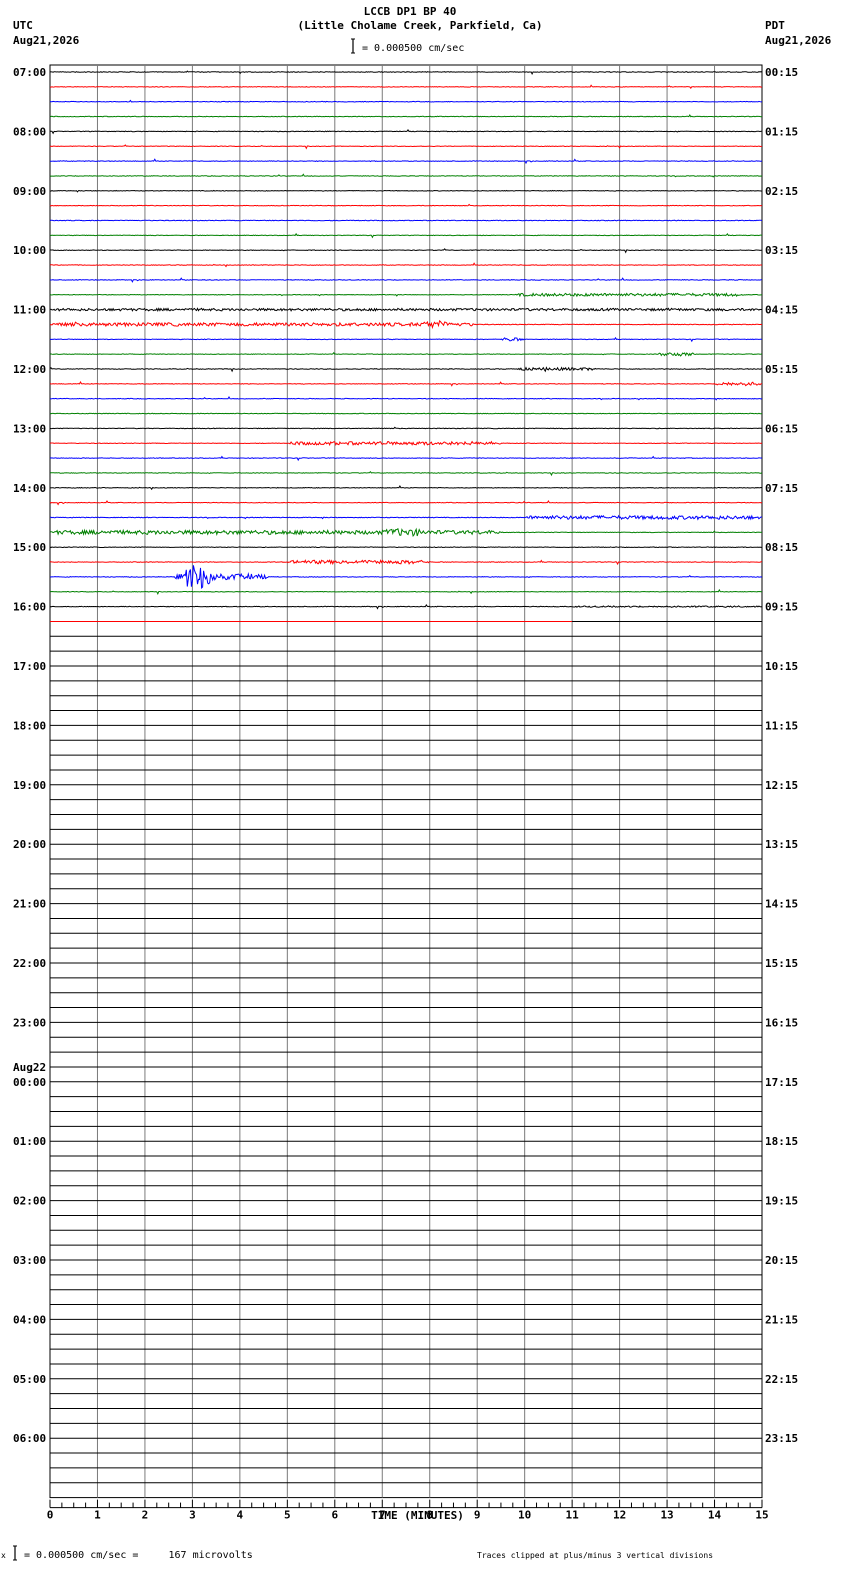  Describe the element at coordinates (781, 725) in the screenshot. I see `right-hour-label: 11:15` at that location.